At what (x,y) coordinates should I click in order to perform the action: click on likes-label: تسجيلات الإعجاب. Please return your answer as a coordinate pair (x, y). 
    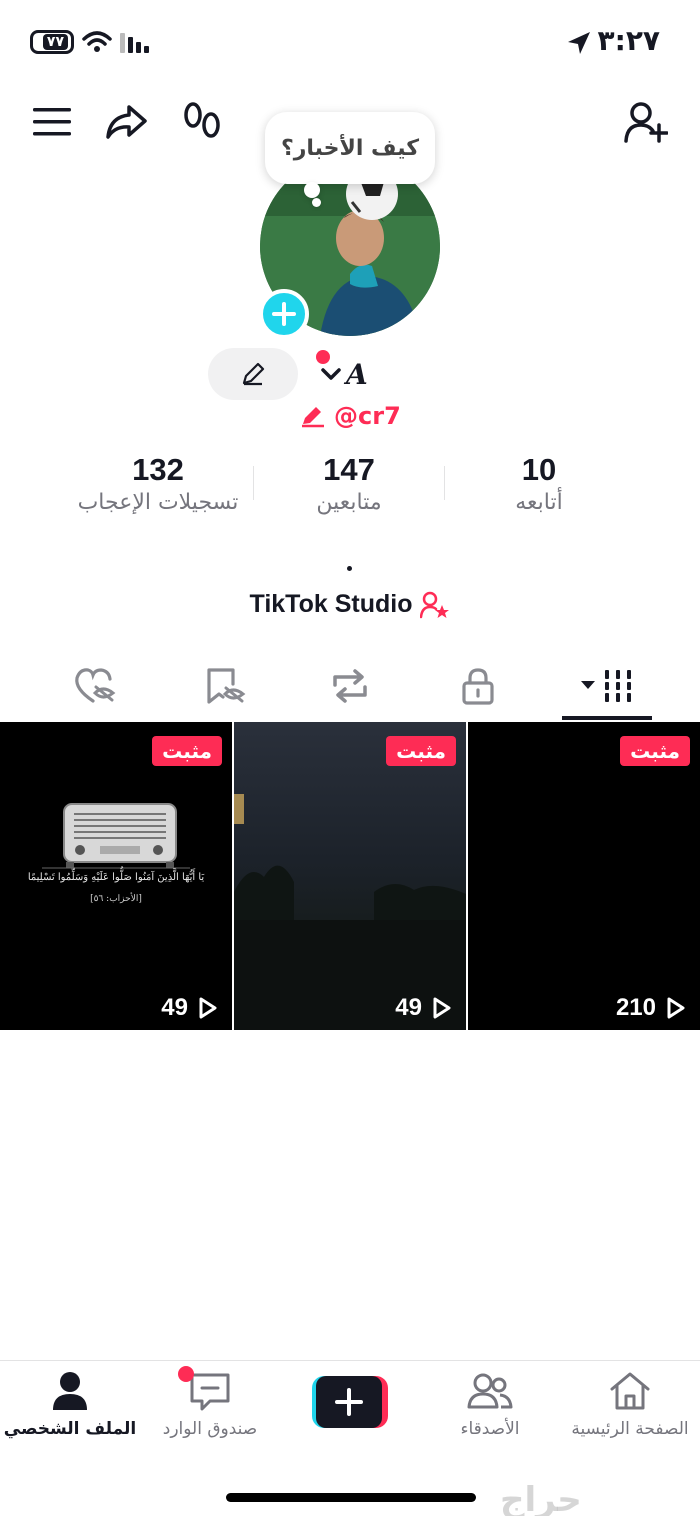
    Looking at the image, I should click on (158, 502).